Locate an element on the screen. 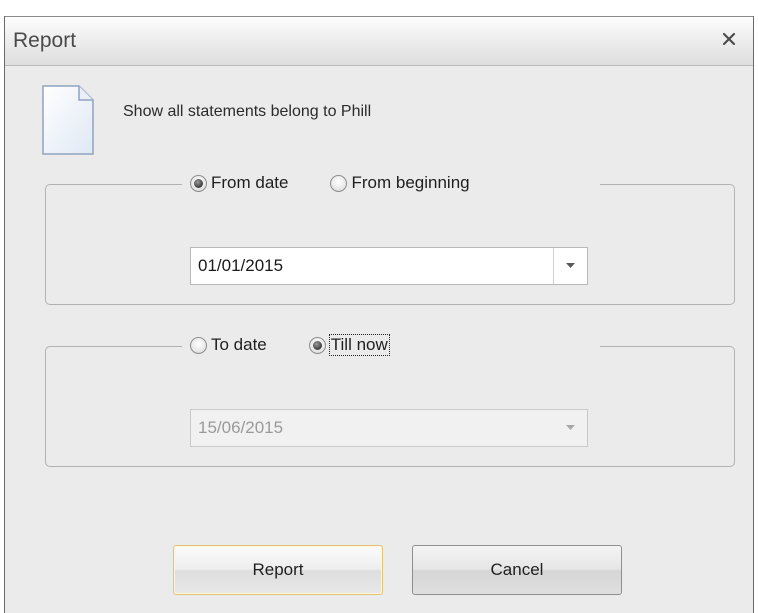  document-icon is located at coordinates (68, 120).